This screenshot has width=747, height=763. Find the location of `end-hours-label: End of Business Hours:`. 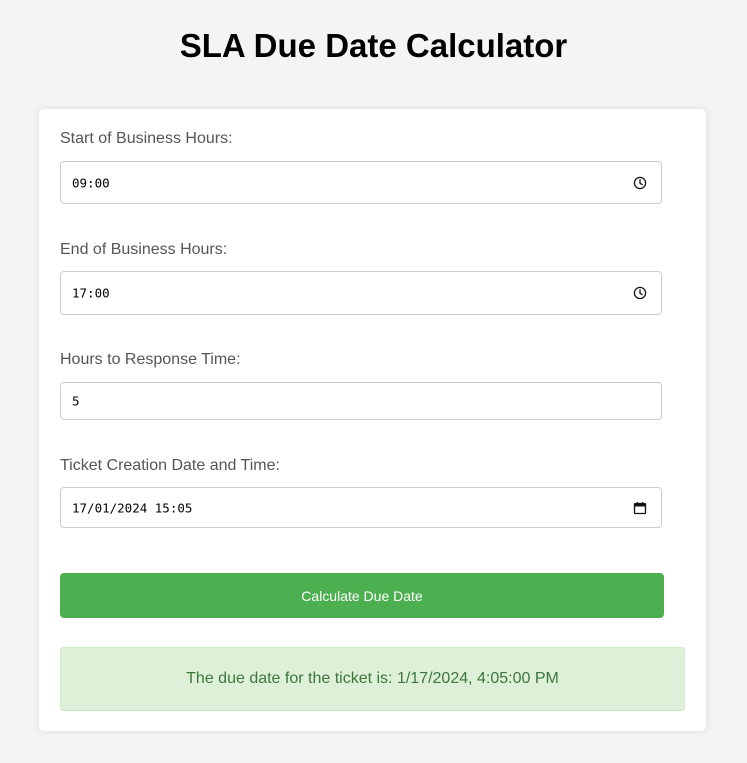

end-hours-label: End of Business Hours: is located at coordinates (144, 249).